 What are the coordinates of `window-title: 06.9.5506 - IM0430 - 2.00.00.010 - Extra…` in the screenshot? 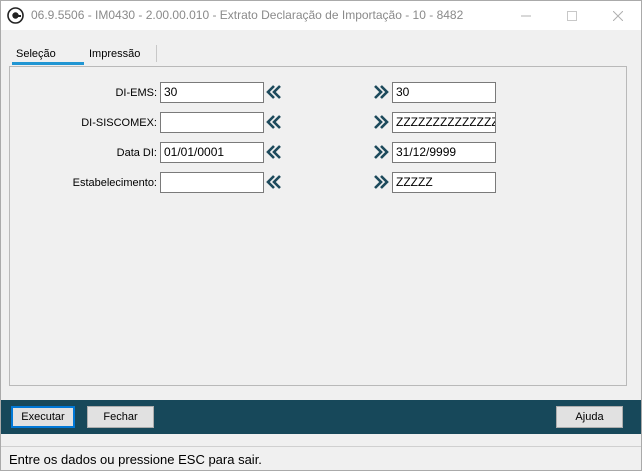 It's located at (247, 15).